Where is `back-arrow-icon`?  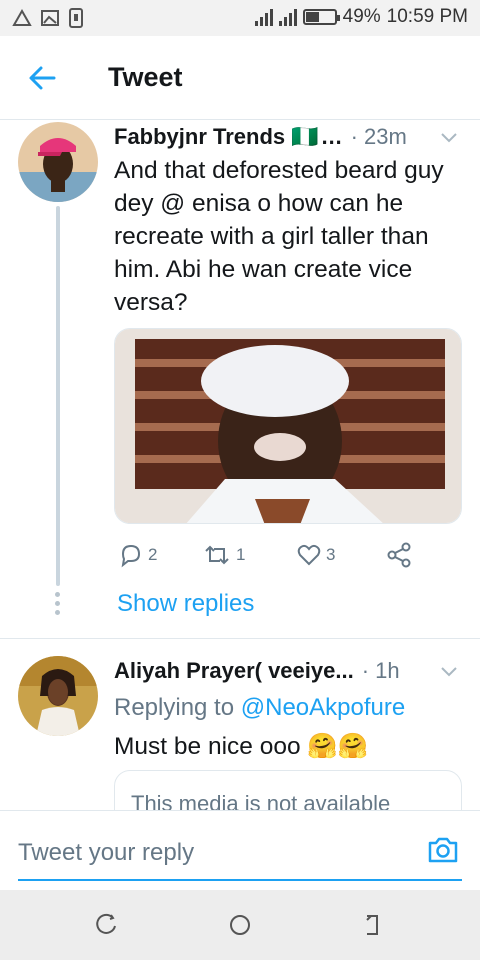 back-arrow-icon is located at coordinates (42, 78).